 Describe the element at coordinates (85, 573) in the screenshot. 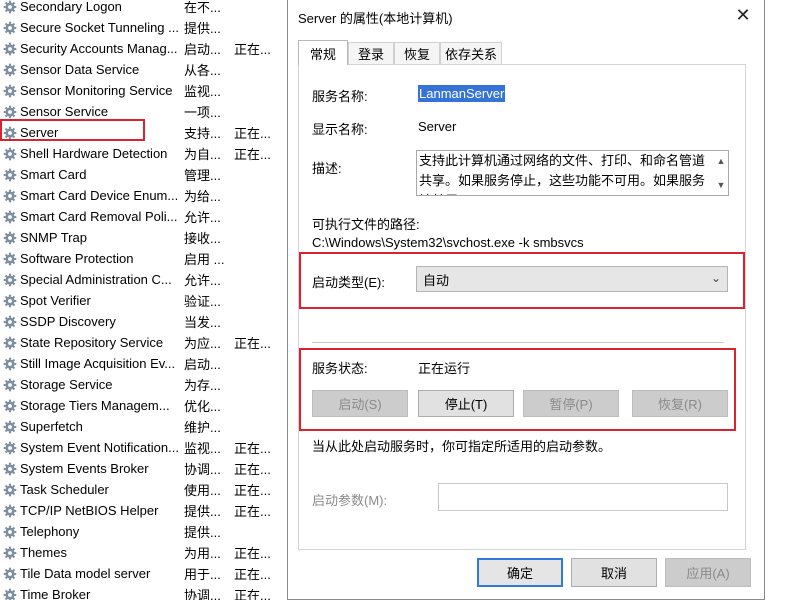

I see `service-name: Tile Data model server` at that location.